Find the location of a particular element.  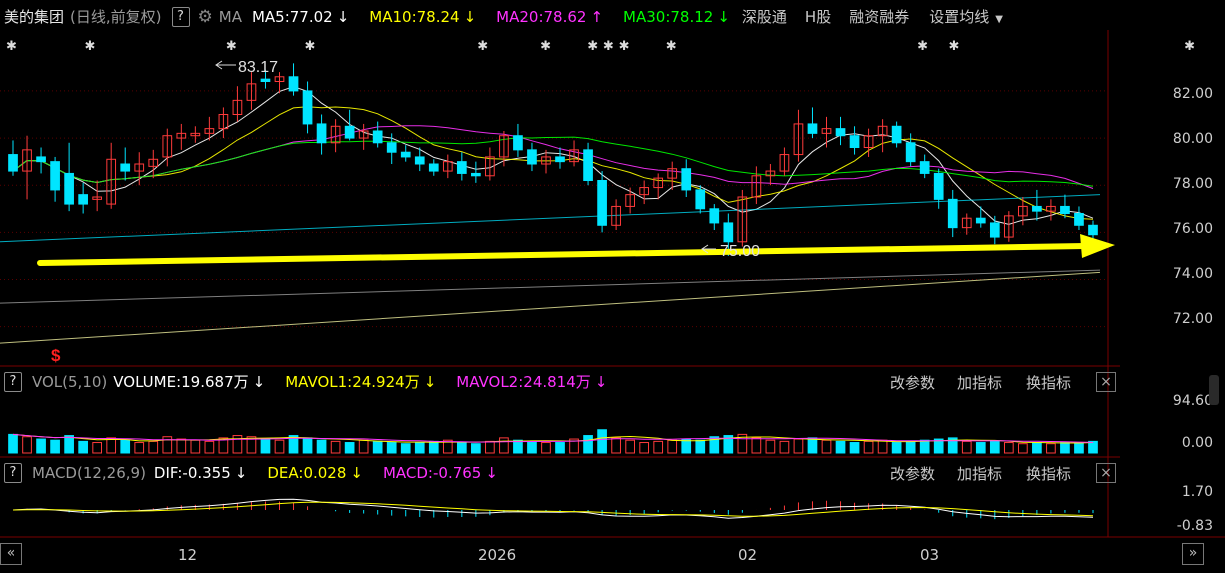

date-axis-label: 02 is located at coordinates (748, 555).